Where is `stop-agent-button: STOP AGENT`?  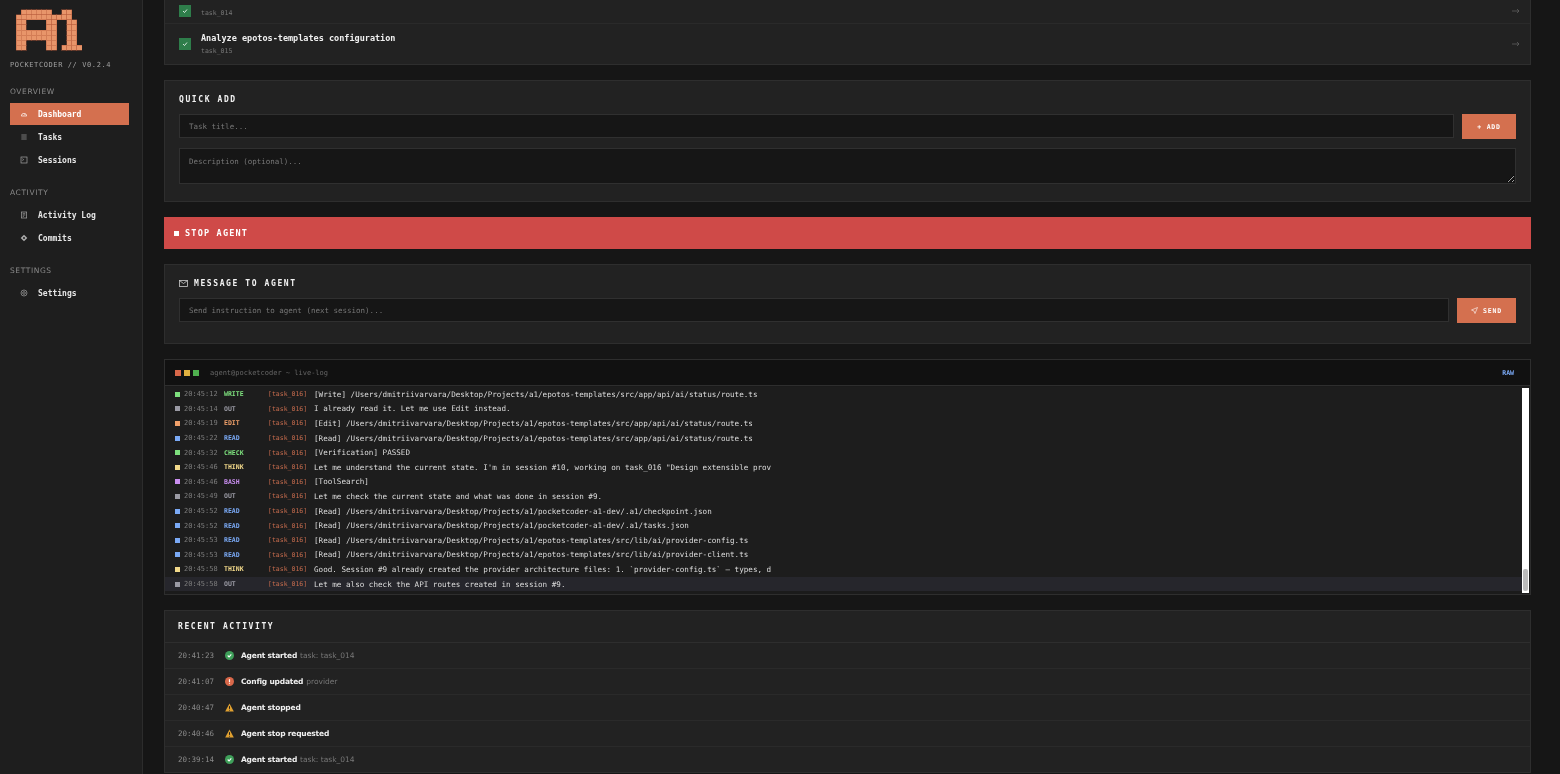
stop-agent-button: STOP AGENT is located at coordinates (847, 233).